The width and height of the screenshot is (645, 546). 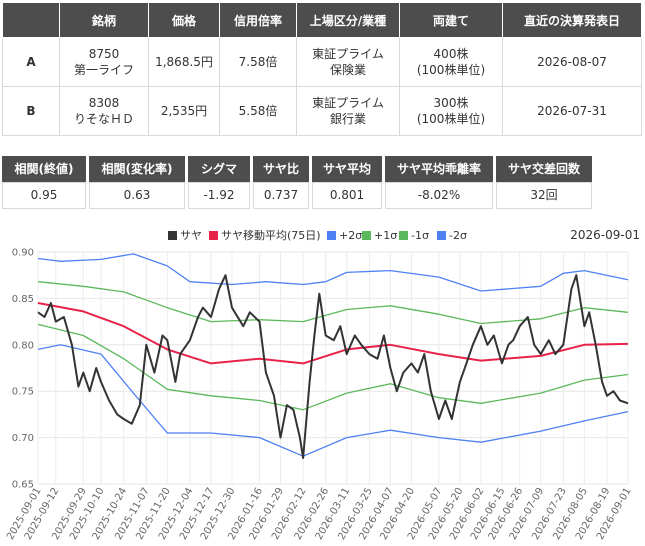 I want to click on header-earnings-date: 直近の決算発表日, so click(x=572, y=20).